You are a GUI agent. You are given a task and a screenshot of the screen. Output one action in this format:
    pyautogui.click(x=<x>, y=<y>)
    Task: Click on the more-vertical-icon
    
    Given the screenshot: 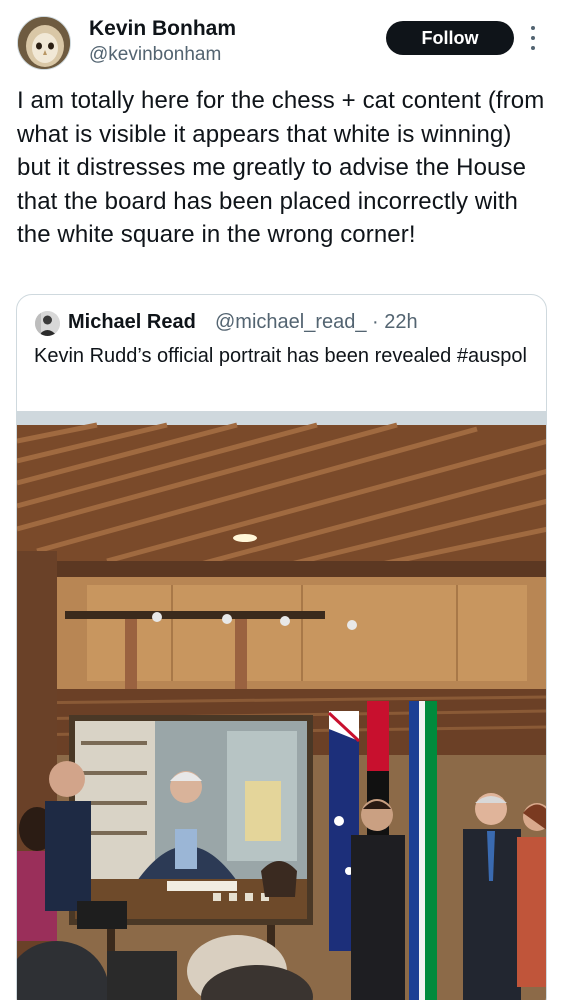 What is the action you would take?
    pyautogui.click(x=533, y=38)
    